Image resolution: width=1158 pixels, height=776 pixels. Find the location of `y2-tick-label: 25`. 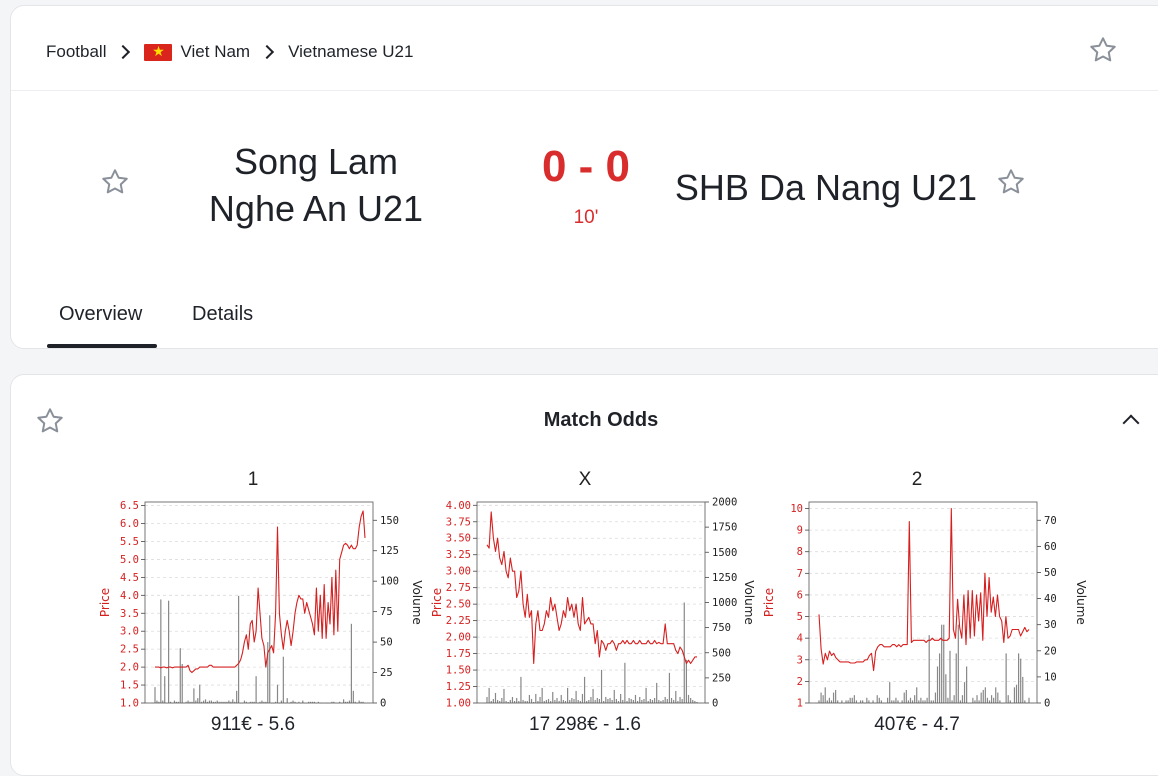

y2-tick-label: 25 is located at coordinates (386, 673).